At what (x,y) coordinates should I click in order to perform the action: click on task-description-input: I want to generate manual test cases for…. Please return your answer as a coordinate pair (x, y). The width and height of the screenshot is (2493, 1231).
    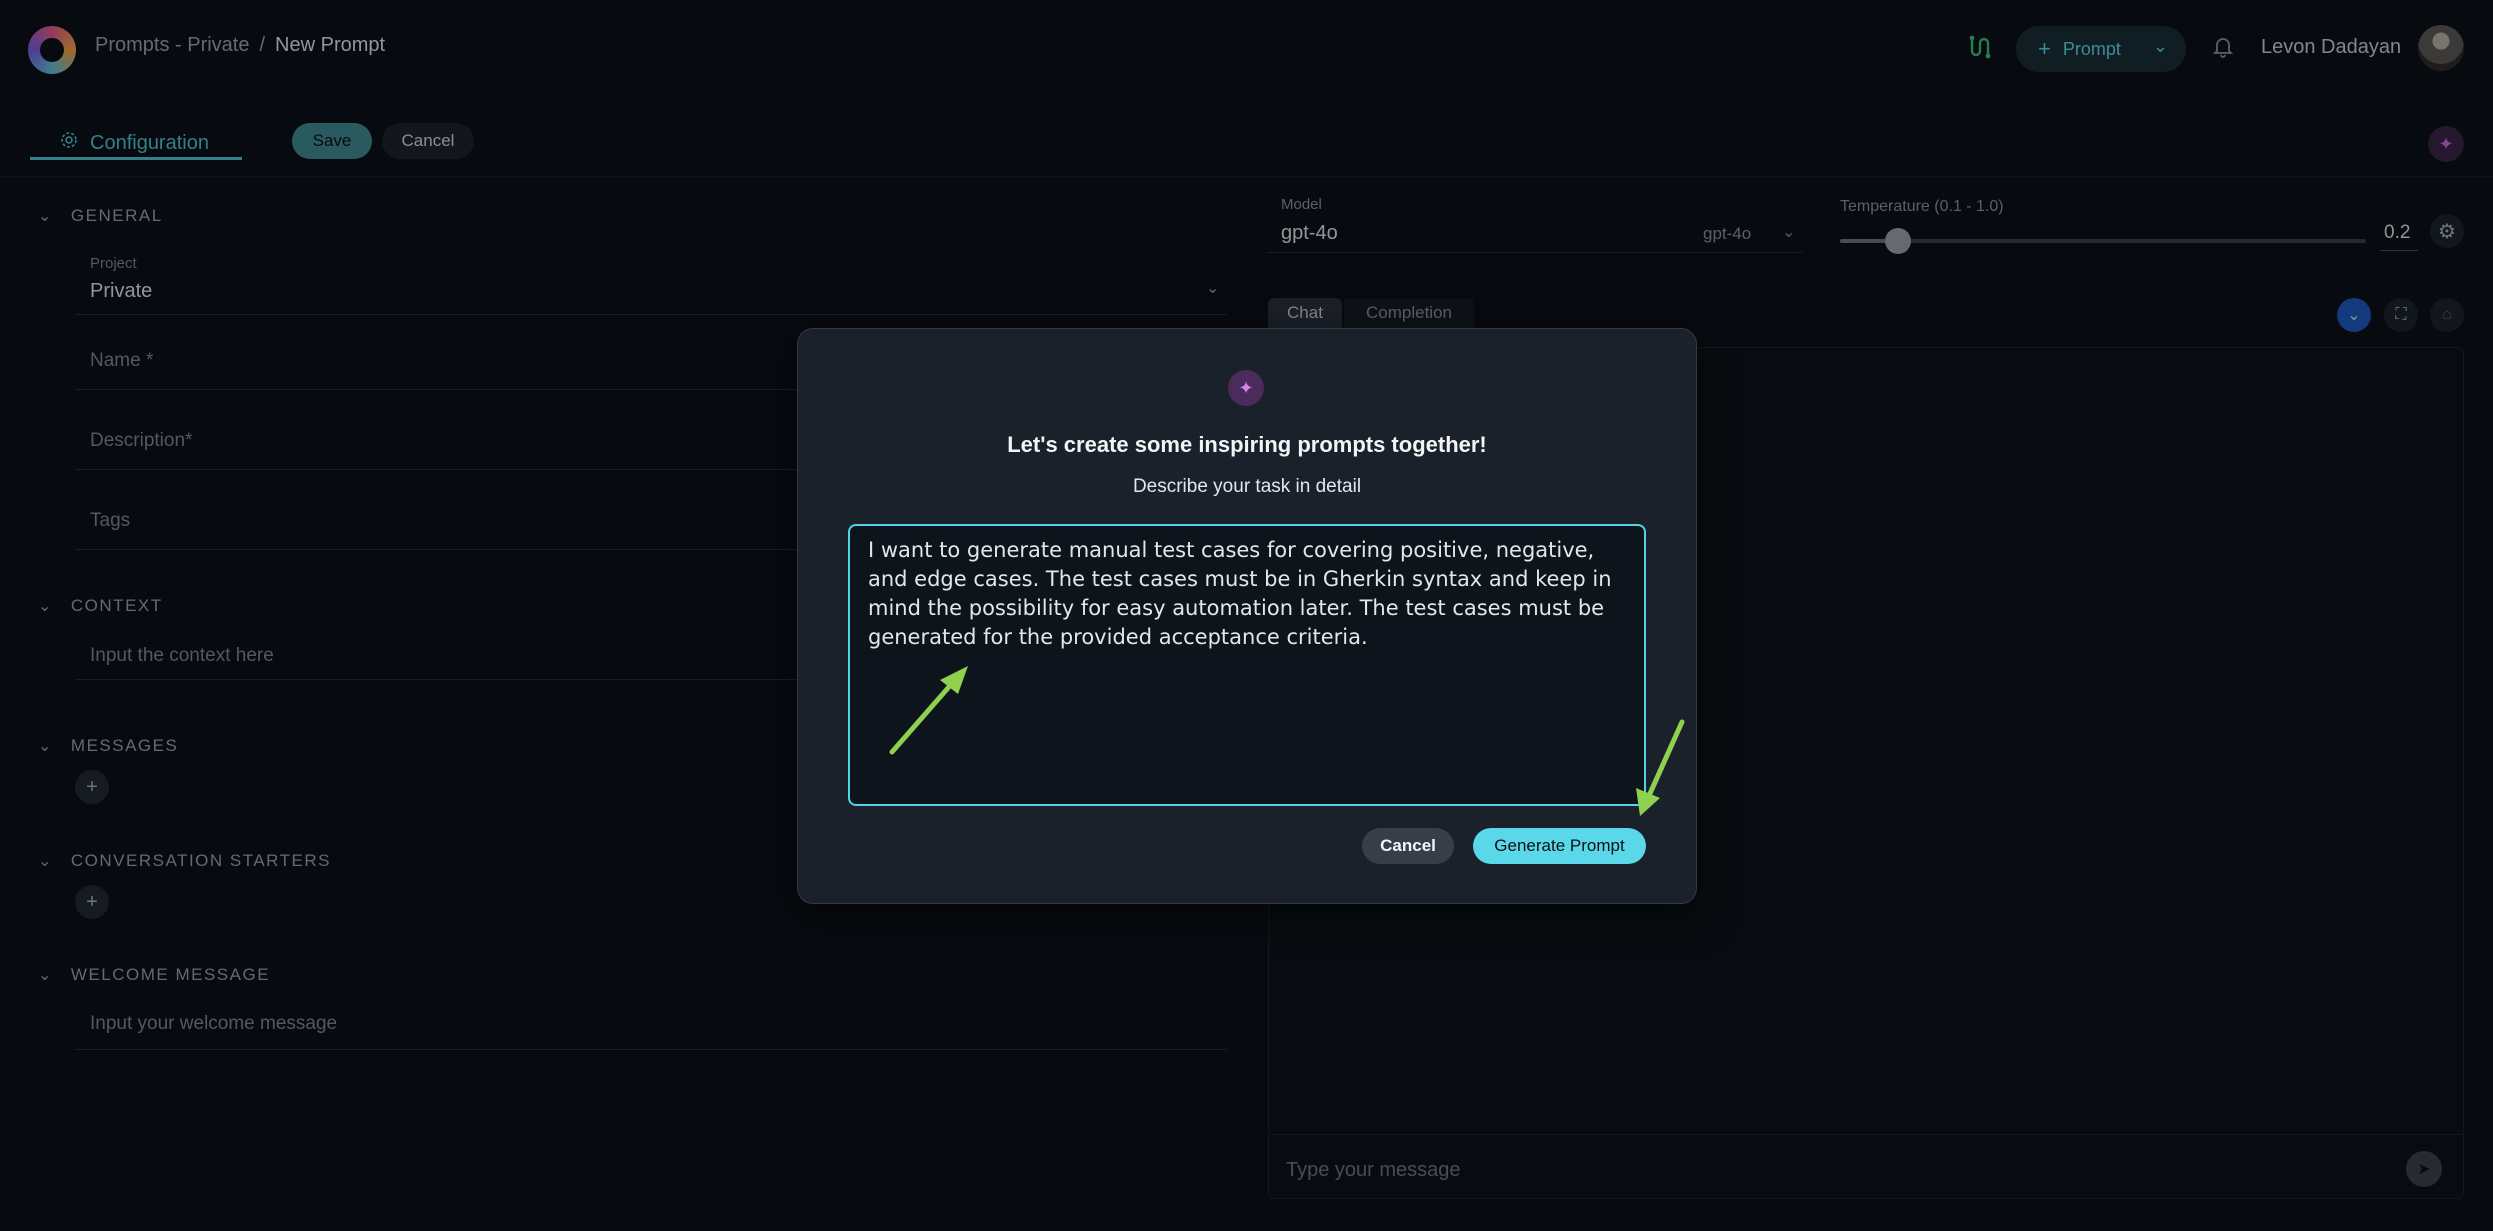
    Looking at the image, I should click on (1247, 665).